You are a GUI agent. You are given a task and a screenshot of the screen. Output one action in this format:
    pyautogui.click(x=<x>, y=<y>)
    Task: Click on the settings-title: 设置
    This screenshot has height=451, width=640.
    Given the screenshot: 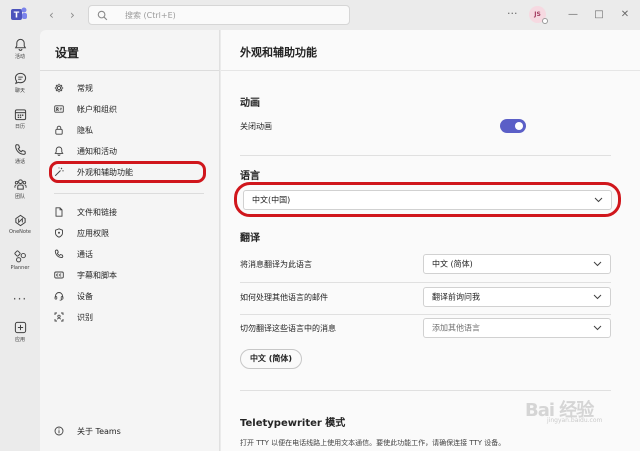 What is the action you would take?
    pyautogui.click(x=67, y=53)
    